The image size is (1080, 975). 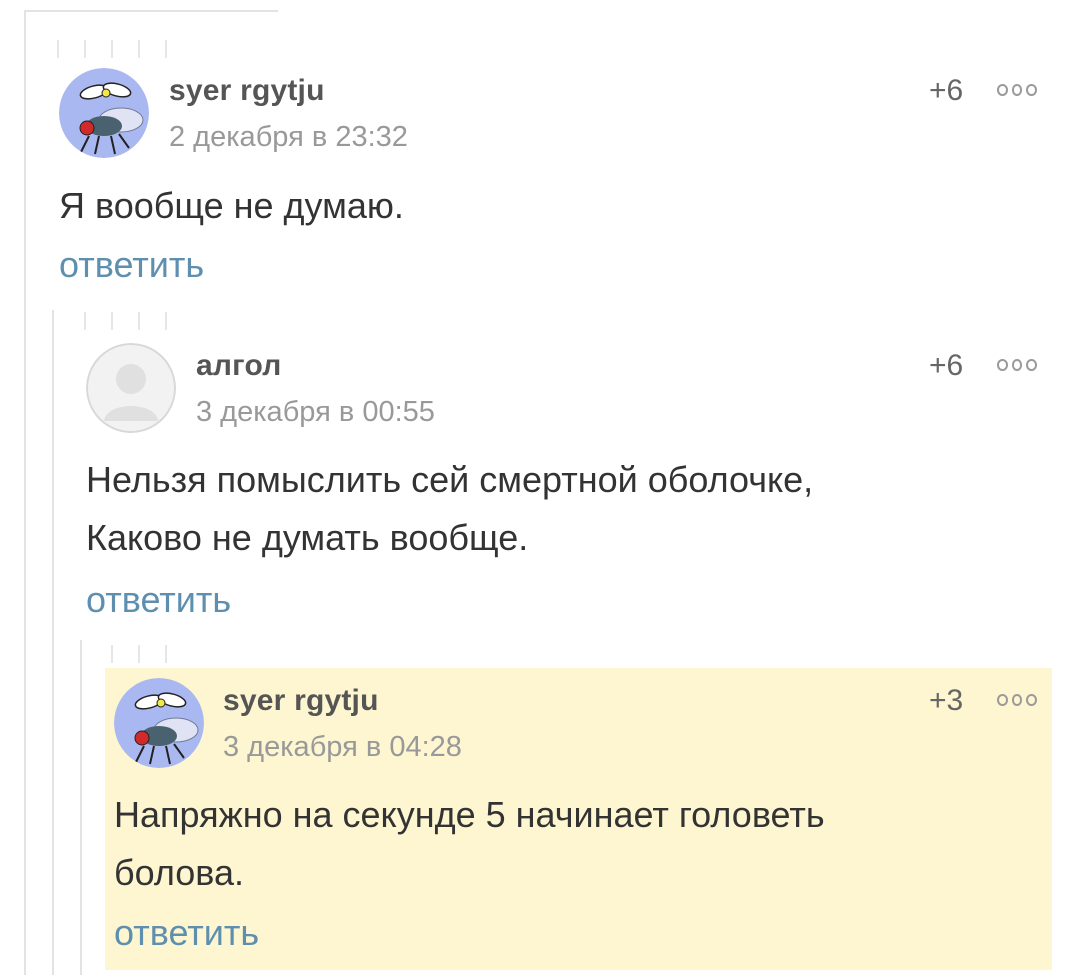 What do you see at coordinates (946, 700) in the screenshot?
I see `comment-score: +3` at bounding box center [946, 700].